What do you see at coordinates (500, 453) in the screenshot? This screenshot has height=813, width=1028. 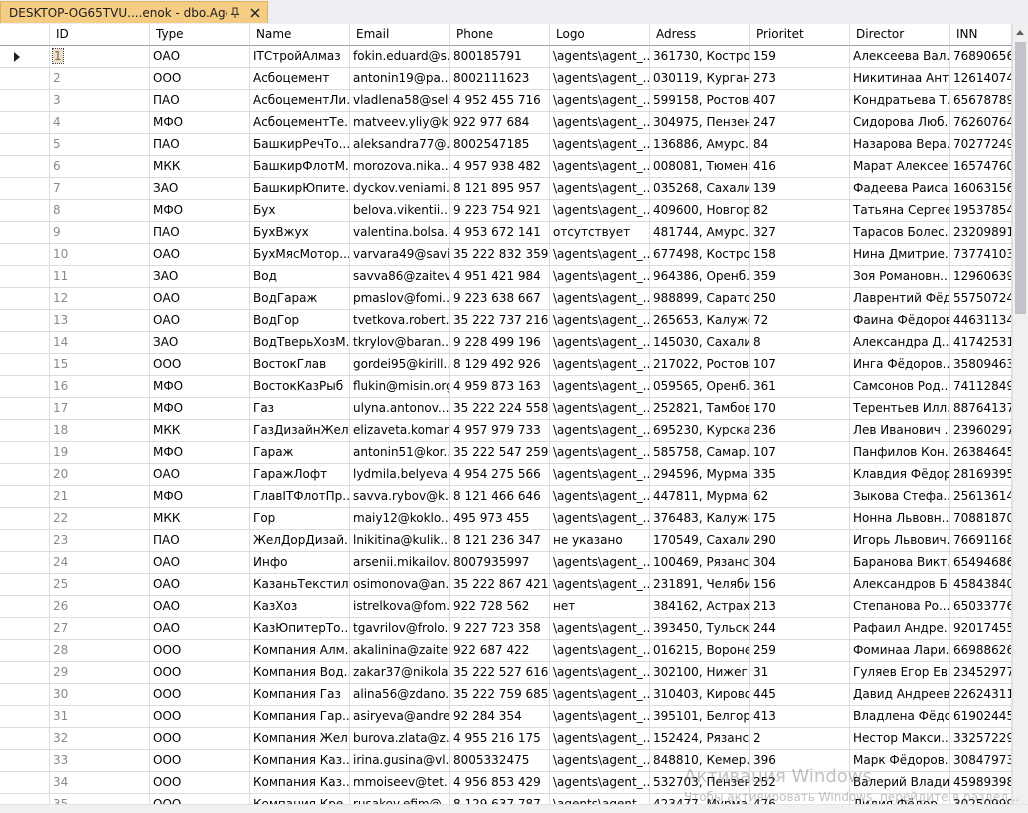 I see `cell-phone: 35 222 547 259` at bounding box center [500, 453].